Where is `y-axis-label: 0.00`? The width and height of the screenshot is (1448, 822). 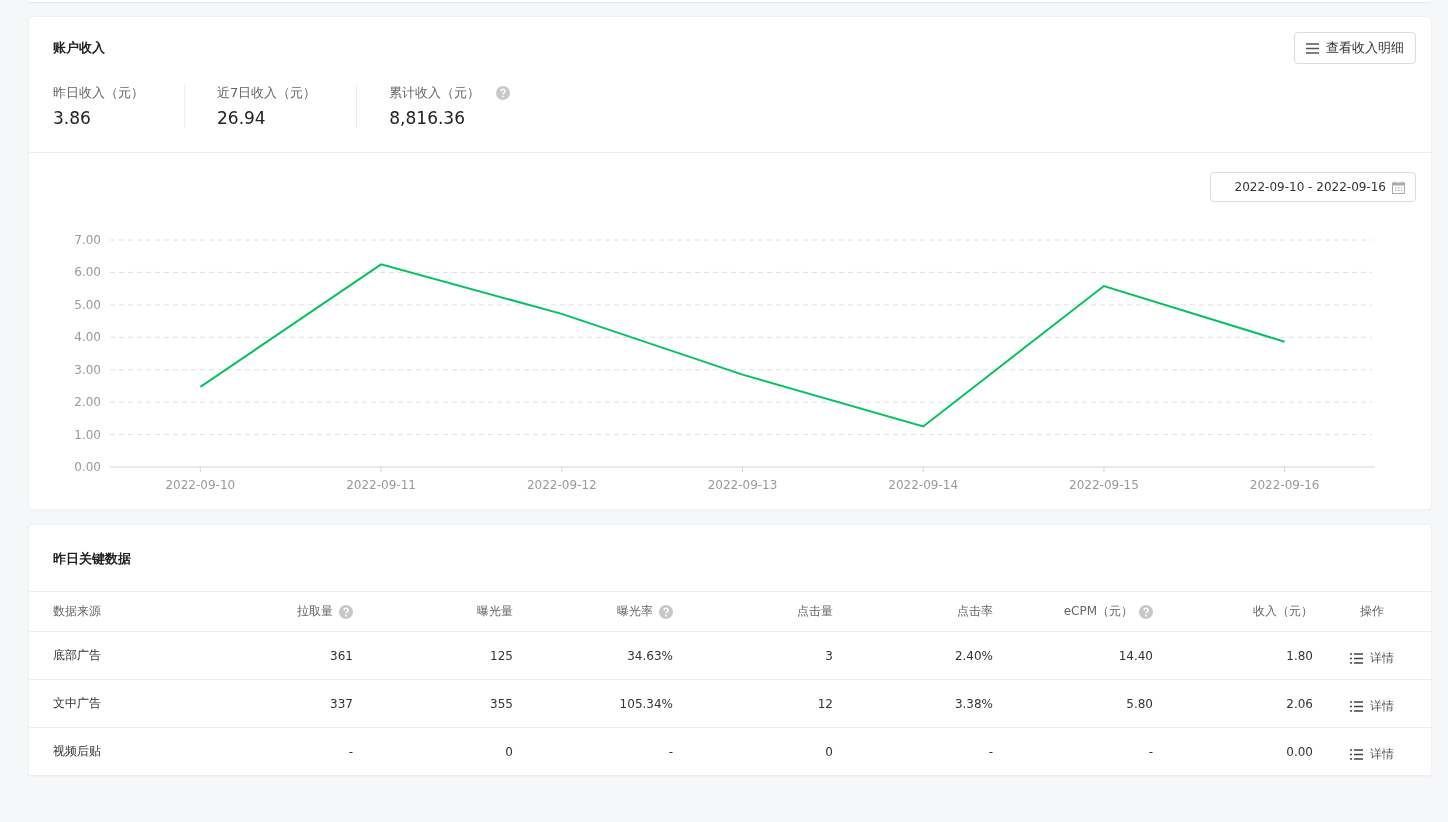
y-axis-label: 0.00 is located at coordinates (87, 467).